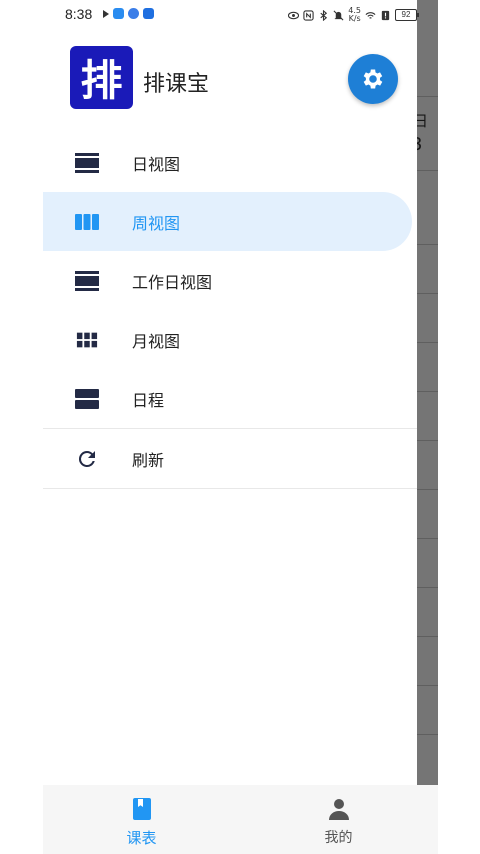 The image size is (480, 854). Describe the element at coordinates (230, 162) in the screenshot. I see `menu-item-day-view: 日视图` at that location.